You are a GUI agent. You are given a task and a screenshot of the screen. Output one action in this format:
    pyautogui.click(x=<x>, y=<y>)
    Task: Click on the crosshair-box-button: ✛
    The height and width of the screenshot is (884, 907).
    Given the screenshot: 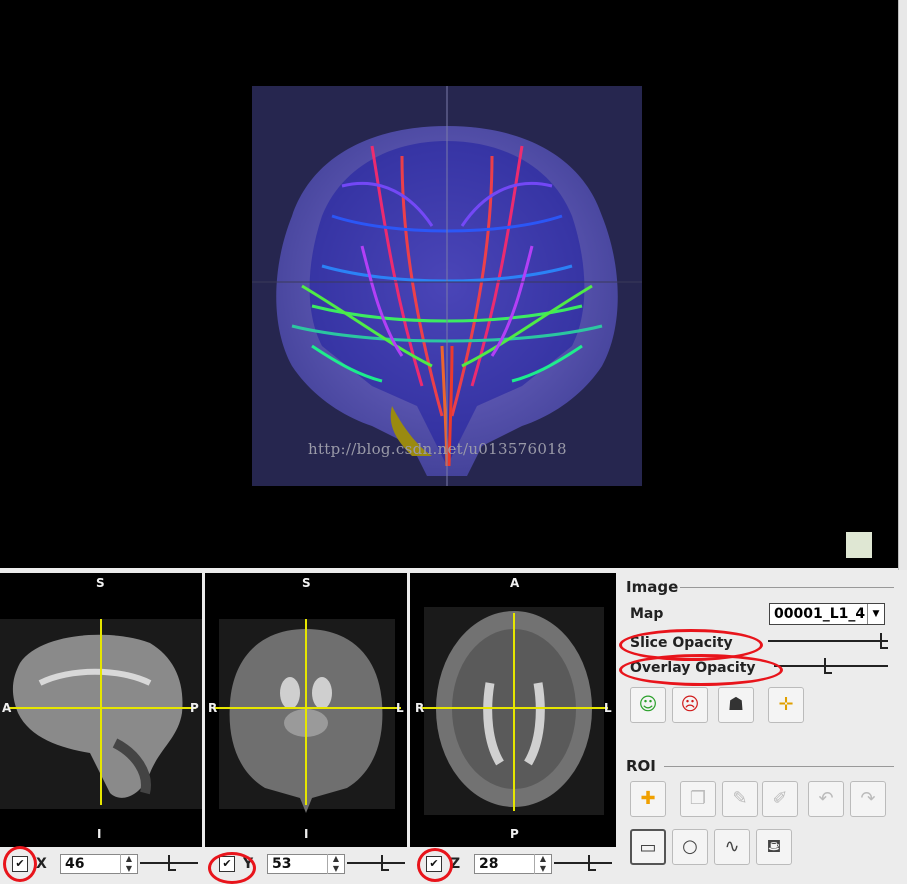 What is the action you would take?
    pyautogui.click(x=786, y=705)
    